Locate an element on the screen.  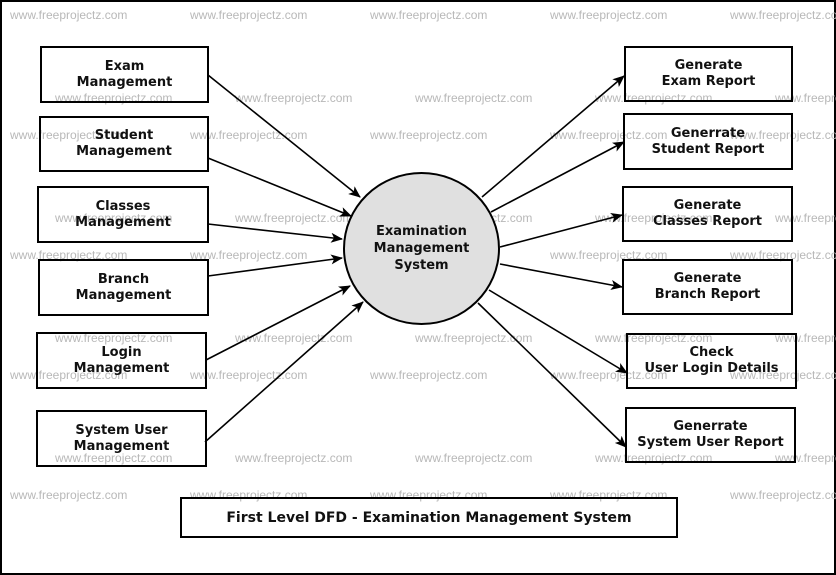
flow-exam-to-system is located at coordinates (284, 136).